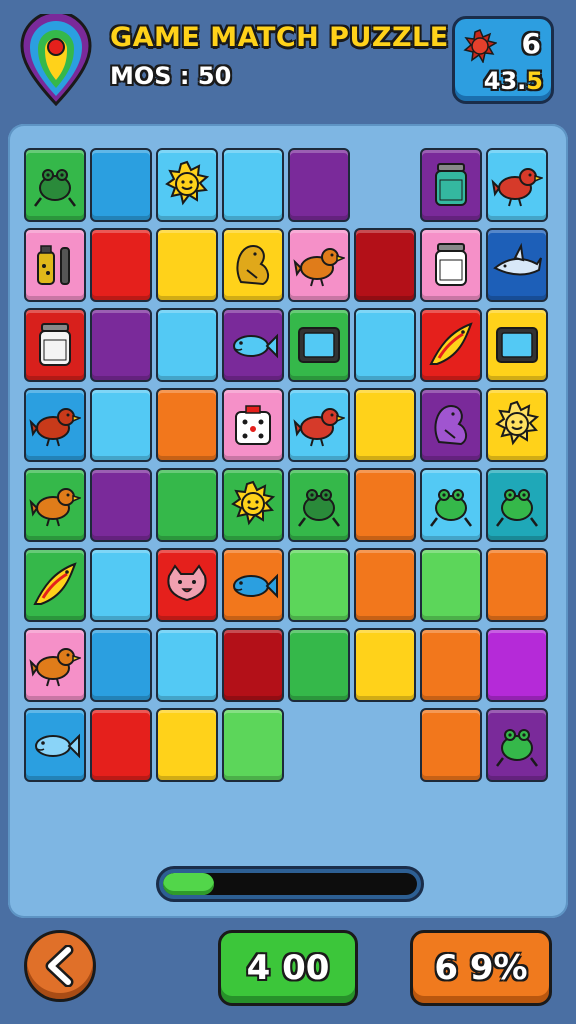  What do you see at coordinates (288, 968) in the screenshot?
I see `moves-remaining-button: 4 00` at bounding box center [288, 968].